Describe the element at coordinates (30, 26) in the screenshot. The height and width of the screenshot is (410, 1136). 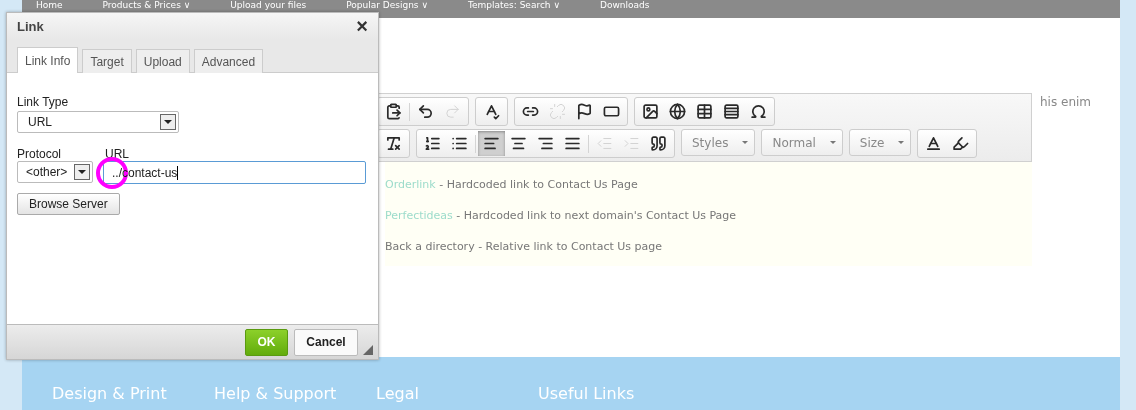
I see `dialog-title: Link` at that location.